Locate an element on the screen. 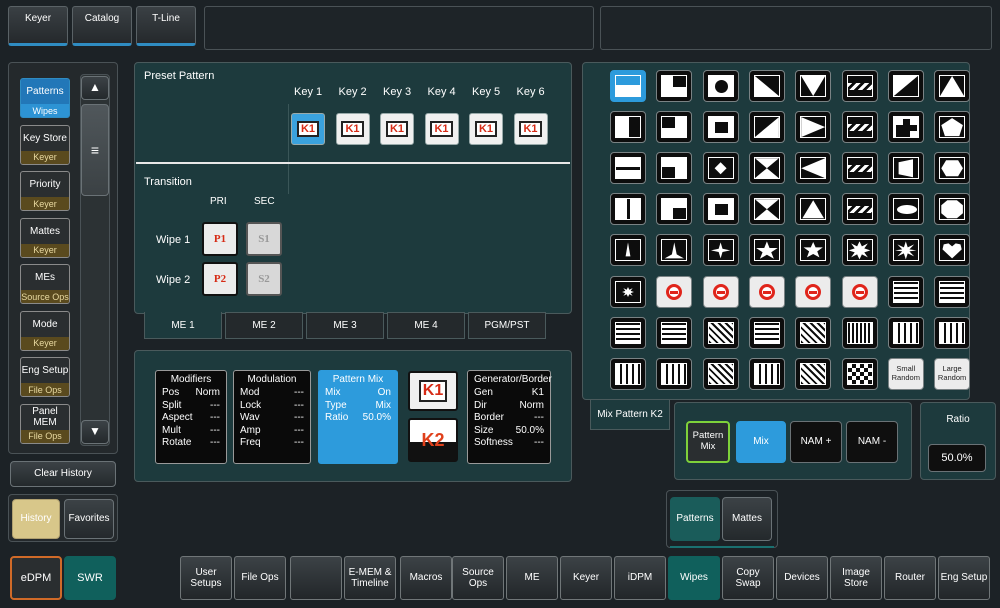 The height and width of the screenshot is (608, 1000). pattern-tri-up-button is located at coordinates (952, 86).